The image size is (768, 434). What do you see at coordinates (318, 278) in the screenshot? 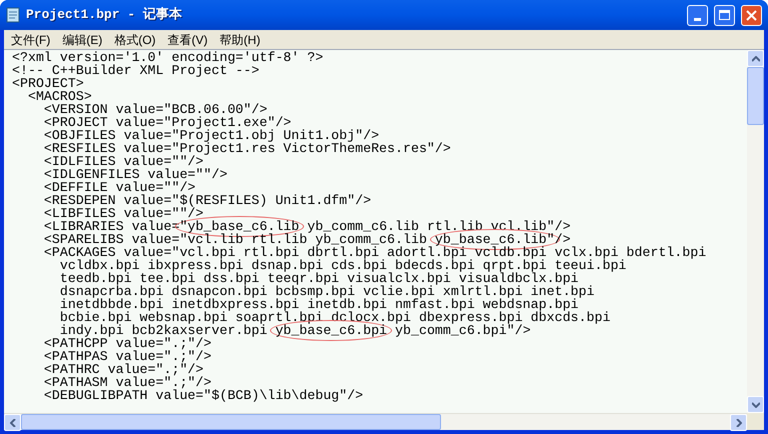
I see `code-line: teedb.bpi tee.bpi dss.bpi teeqr.bpi visualclx.bpi visualdbclx.bpi` at bounding box center [318, 278].